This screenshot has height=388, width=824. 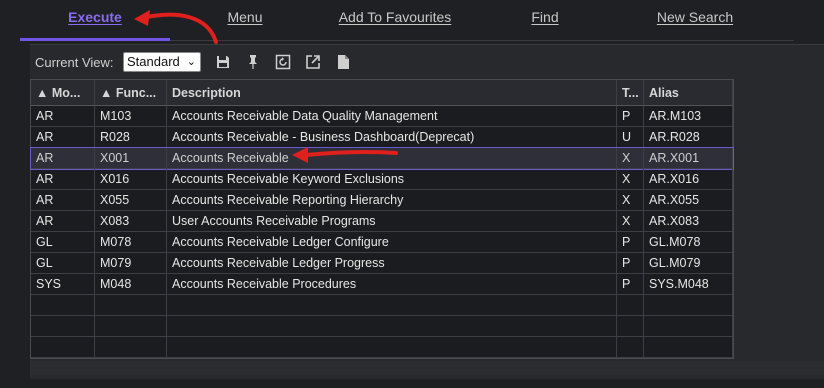 I want to click on tab-execute-label: Execute, so click(x=95, y=17).